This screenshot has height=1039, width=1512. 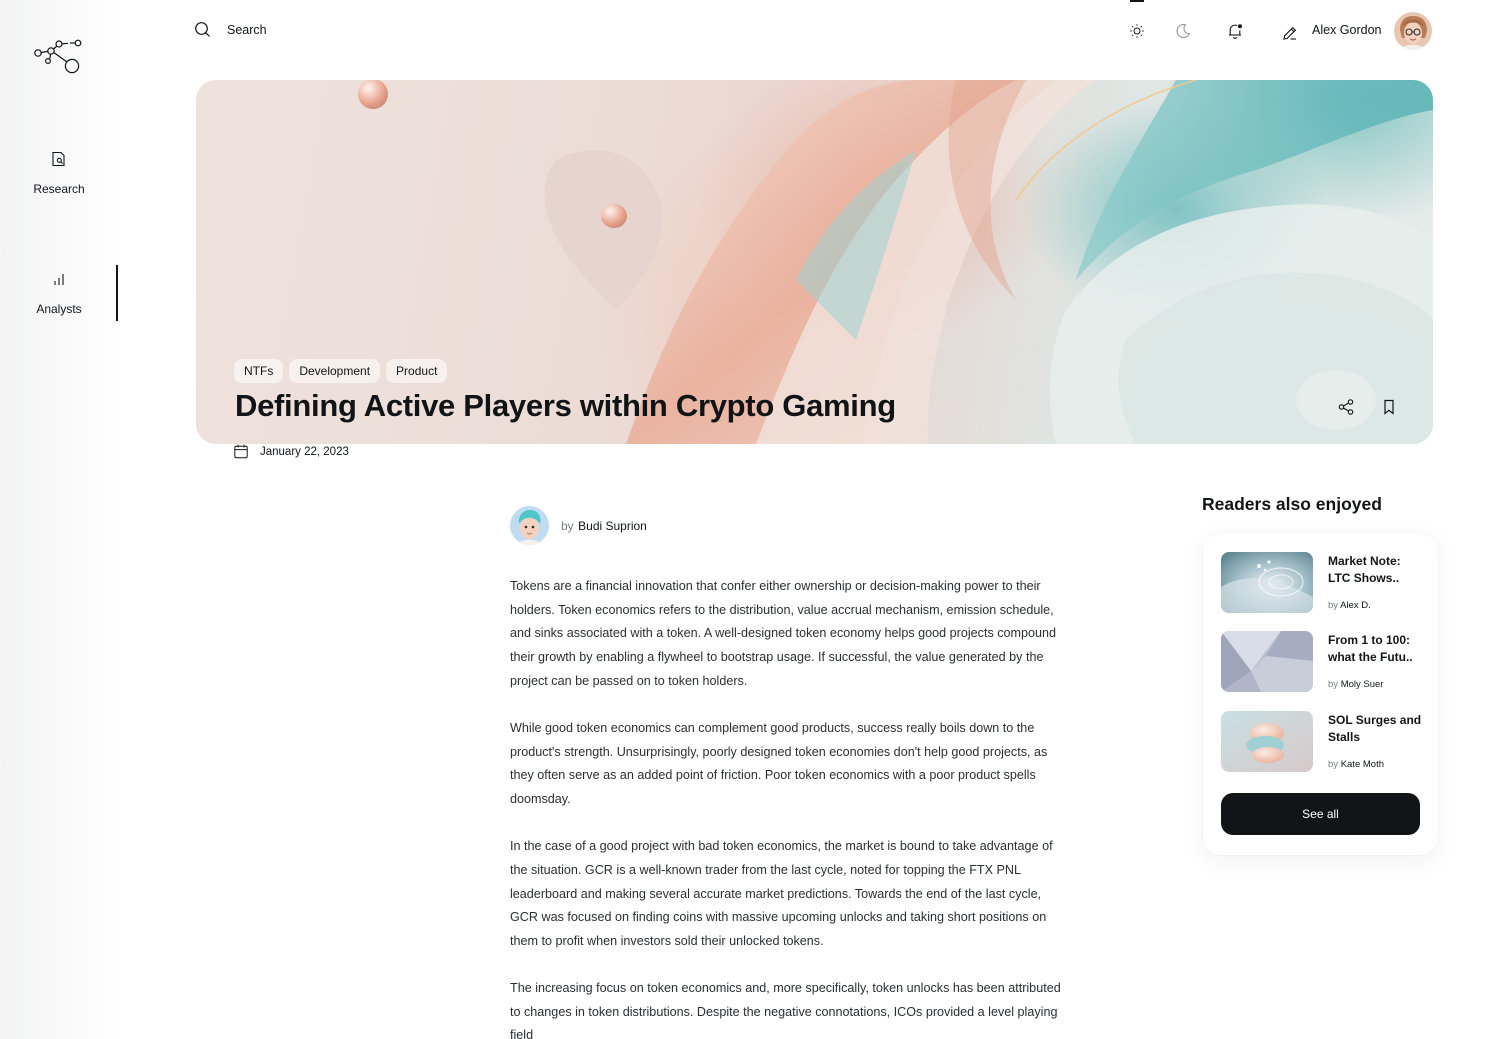 I want to click on sun-icon, so click(x=1137, y=31).